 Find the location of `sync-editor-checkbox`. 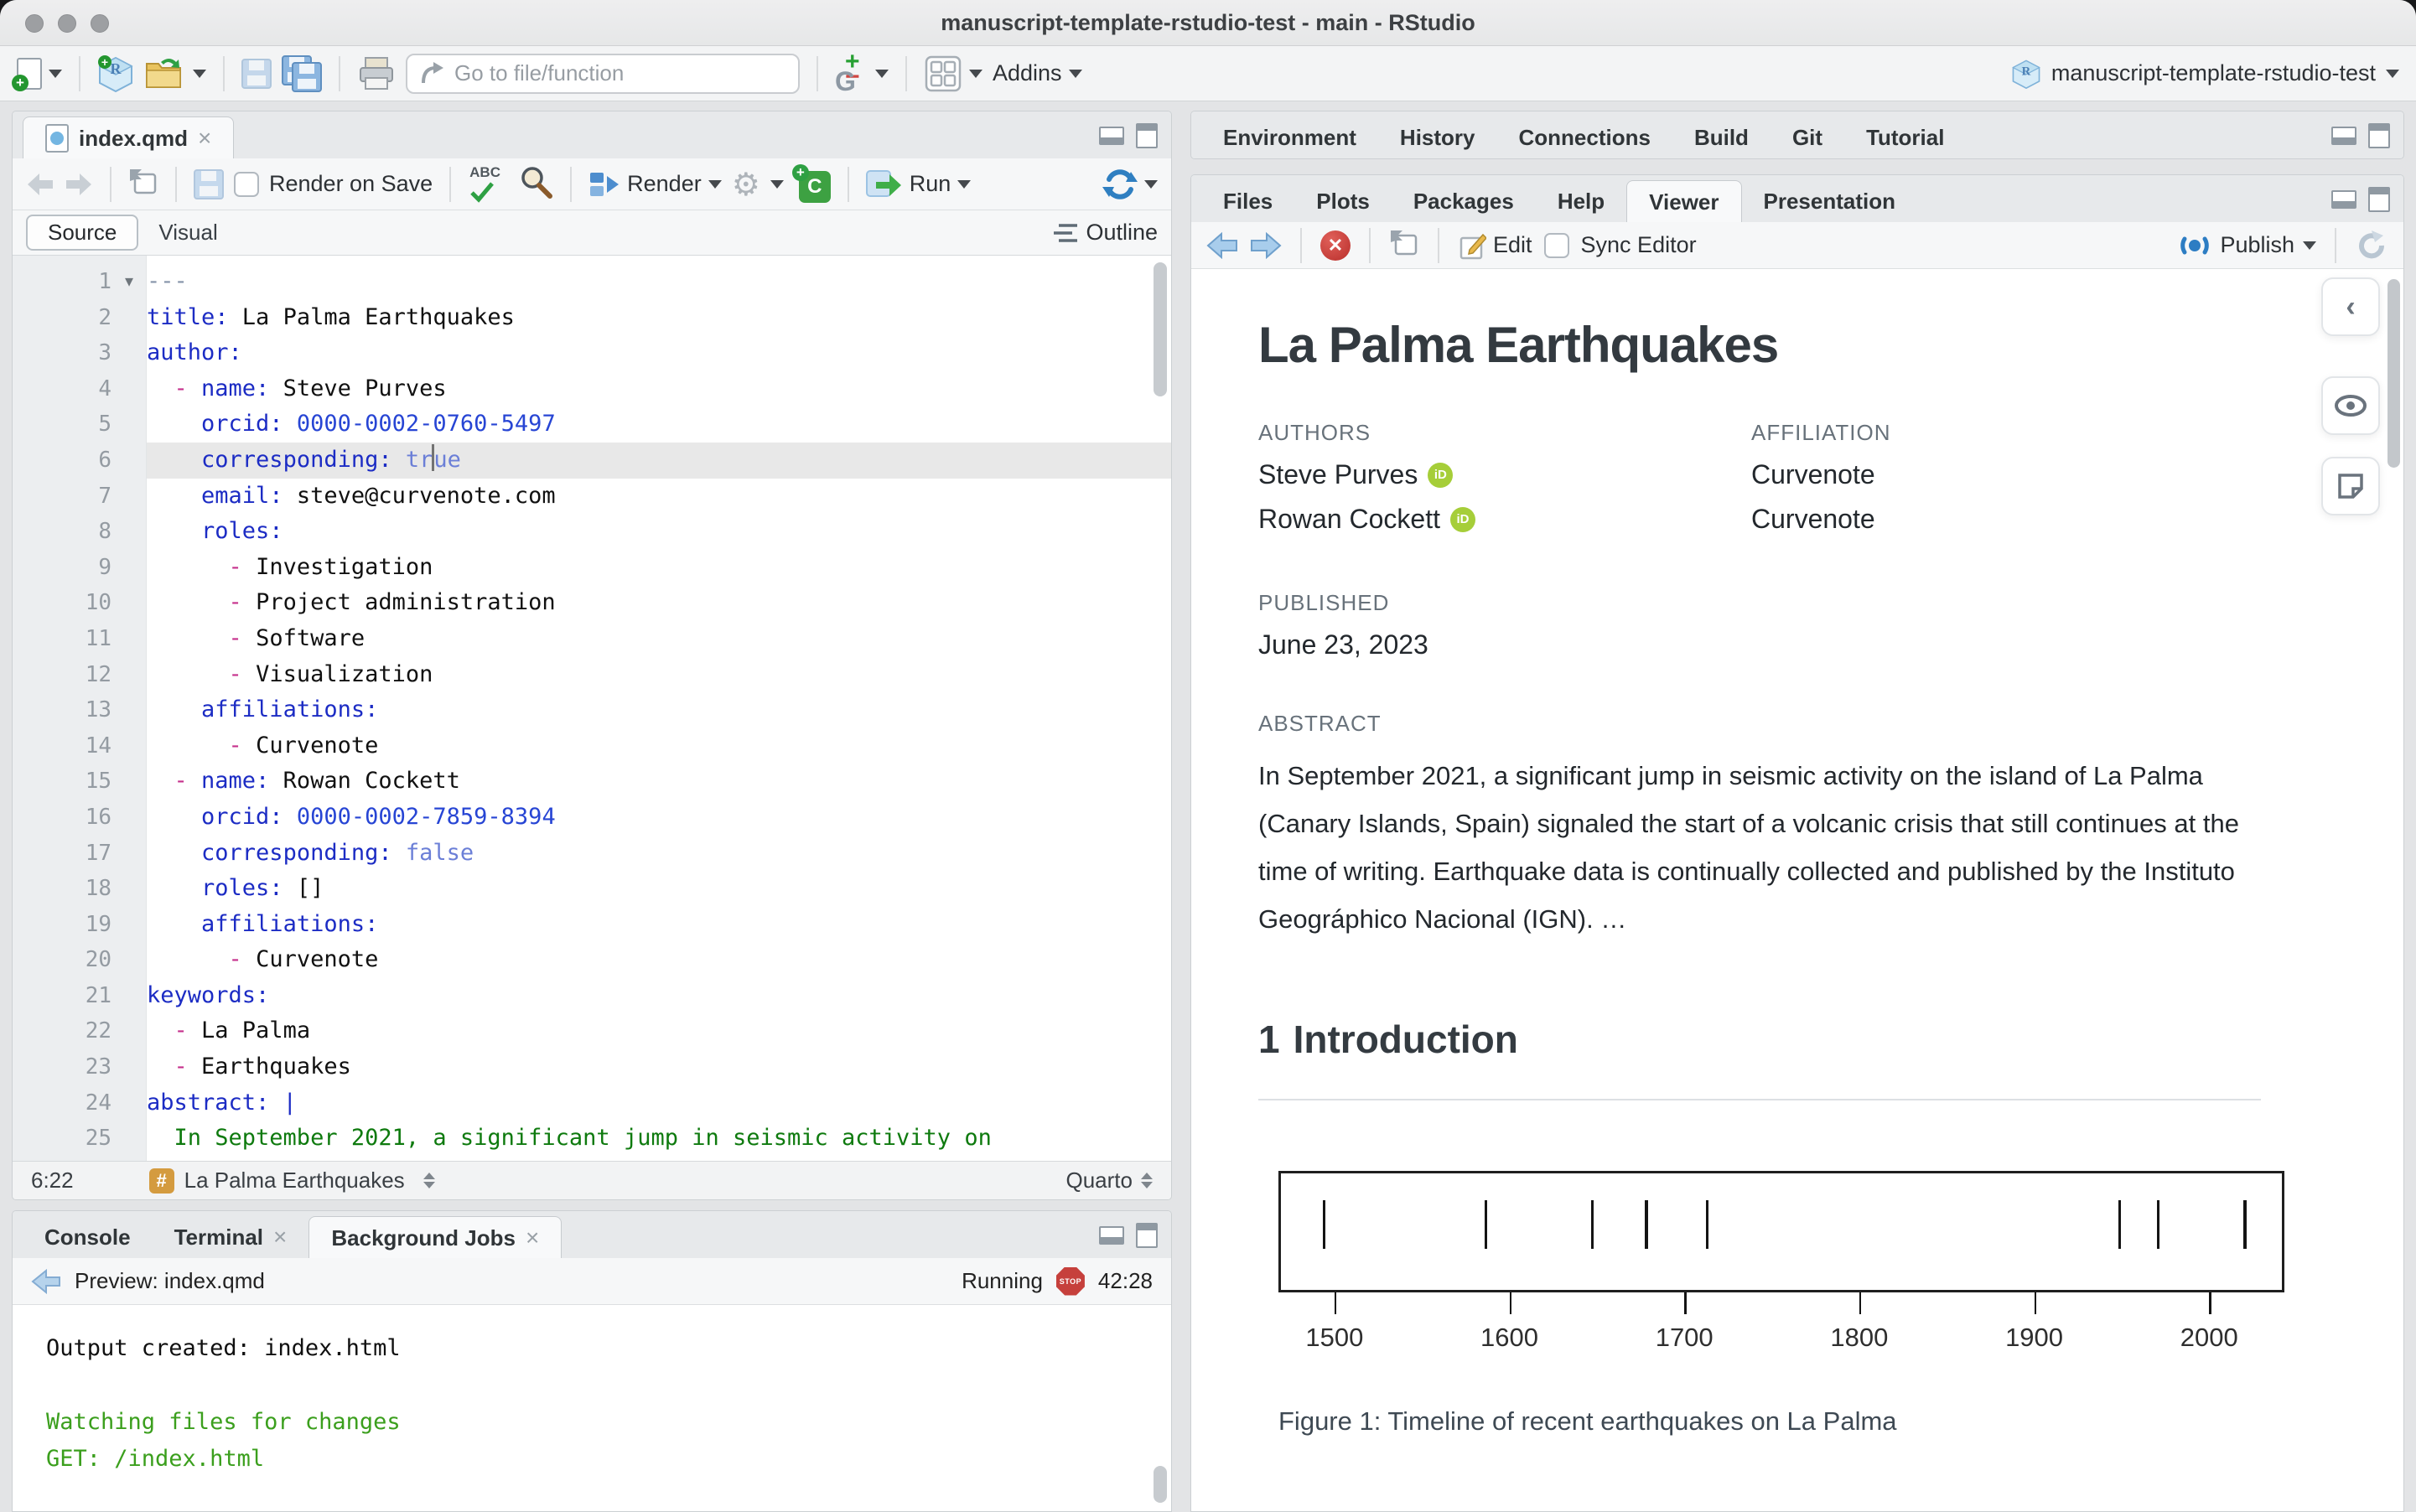

sync-editor-checkbox is located at coordinates (1556, 245).